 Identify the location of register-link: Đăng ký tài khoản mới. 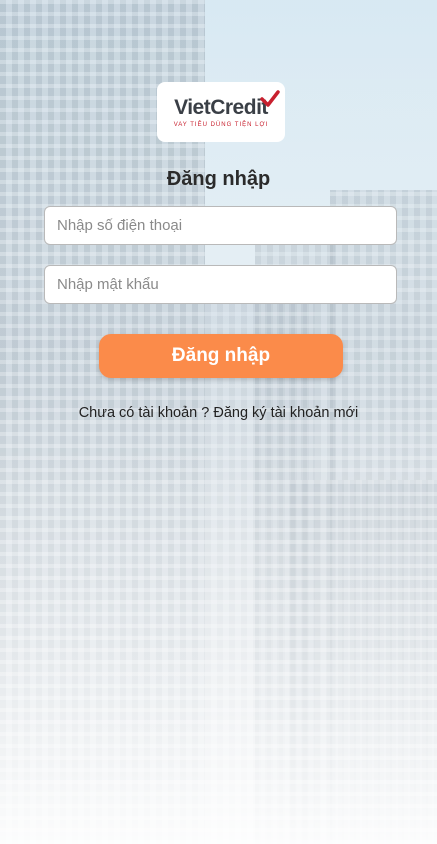
(285, 413).